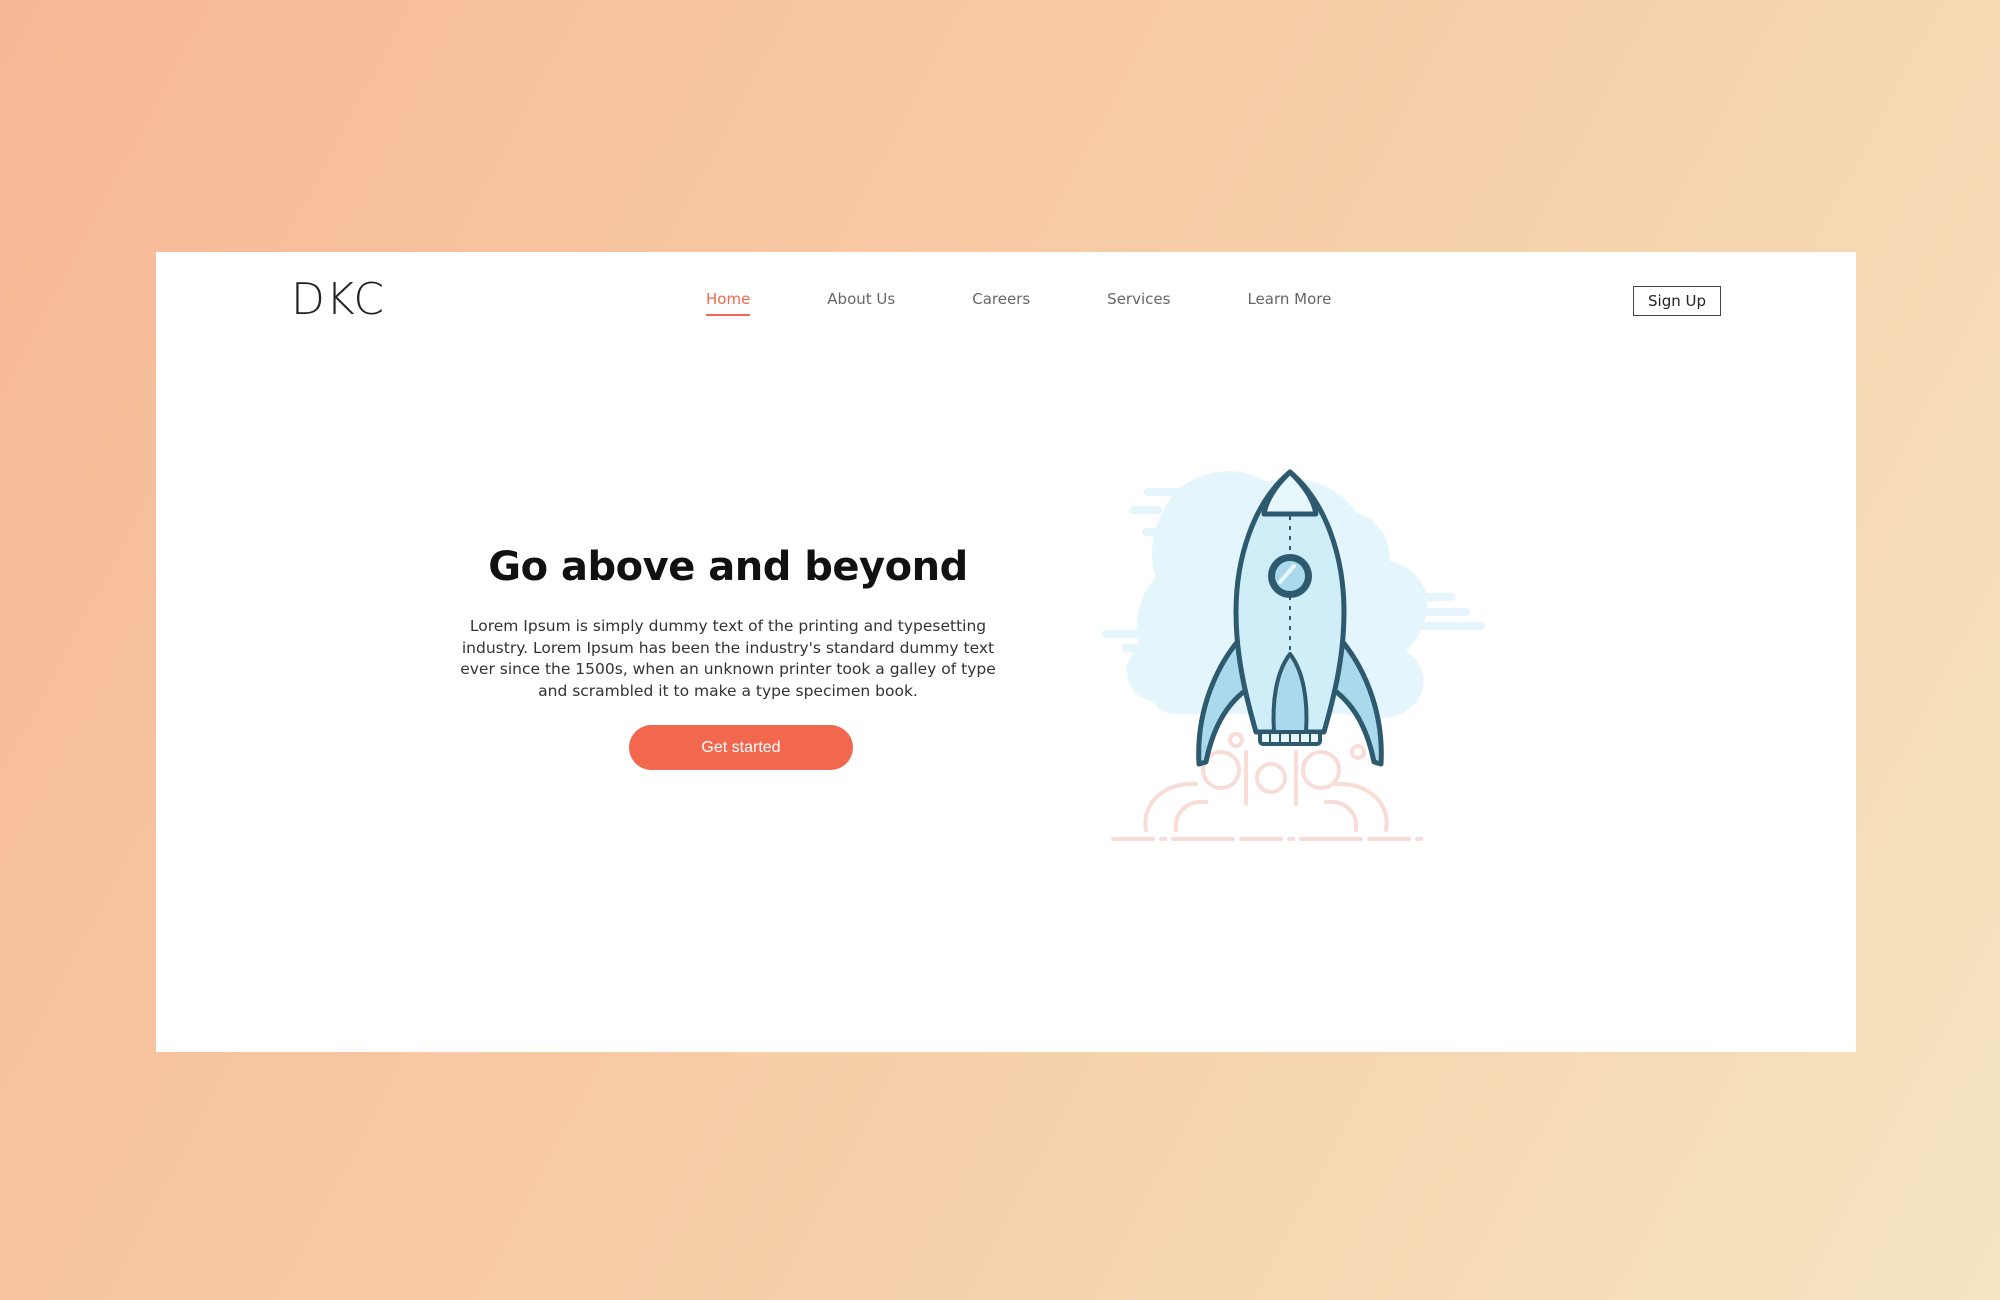 The width and height of the screenshot is (2000, 1300). Describe the element at coordinates (1001, 303) in the screenshot. I see `nav-item-careers: Careers` at that location.